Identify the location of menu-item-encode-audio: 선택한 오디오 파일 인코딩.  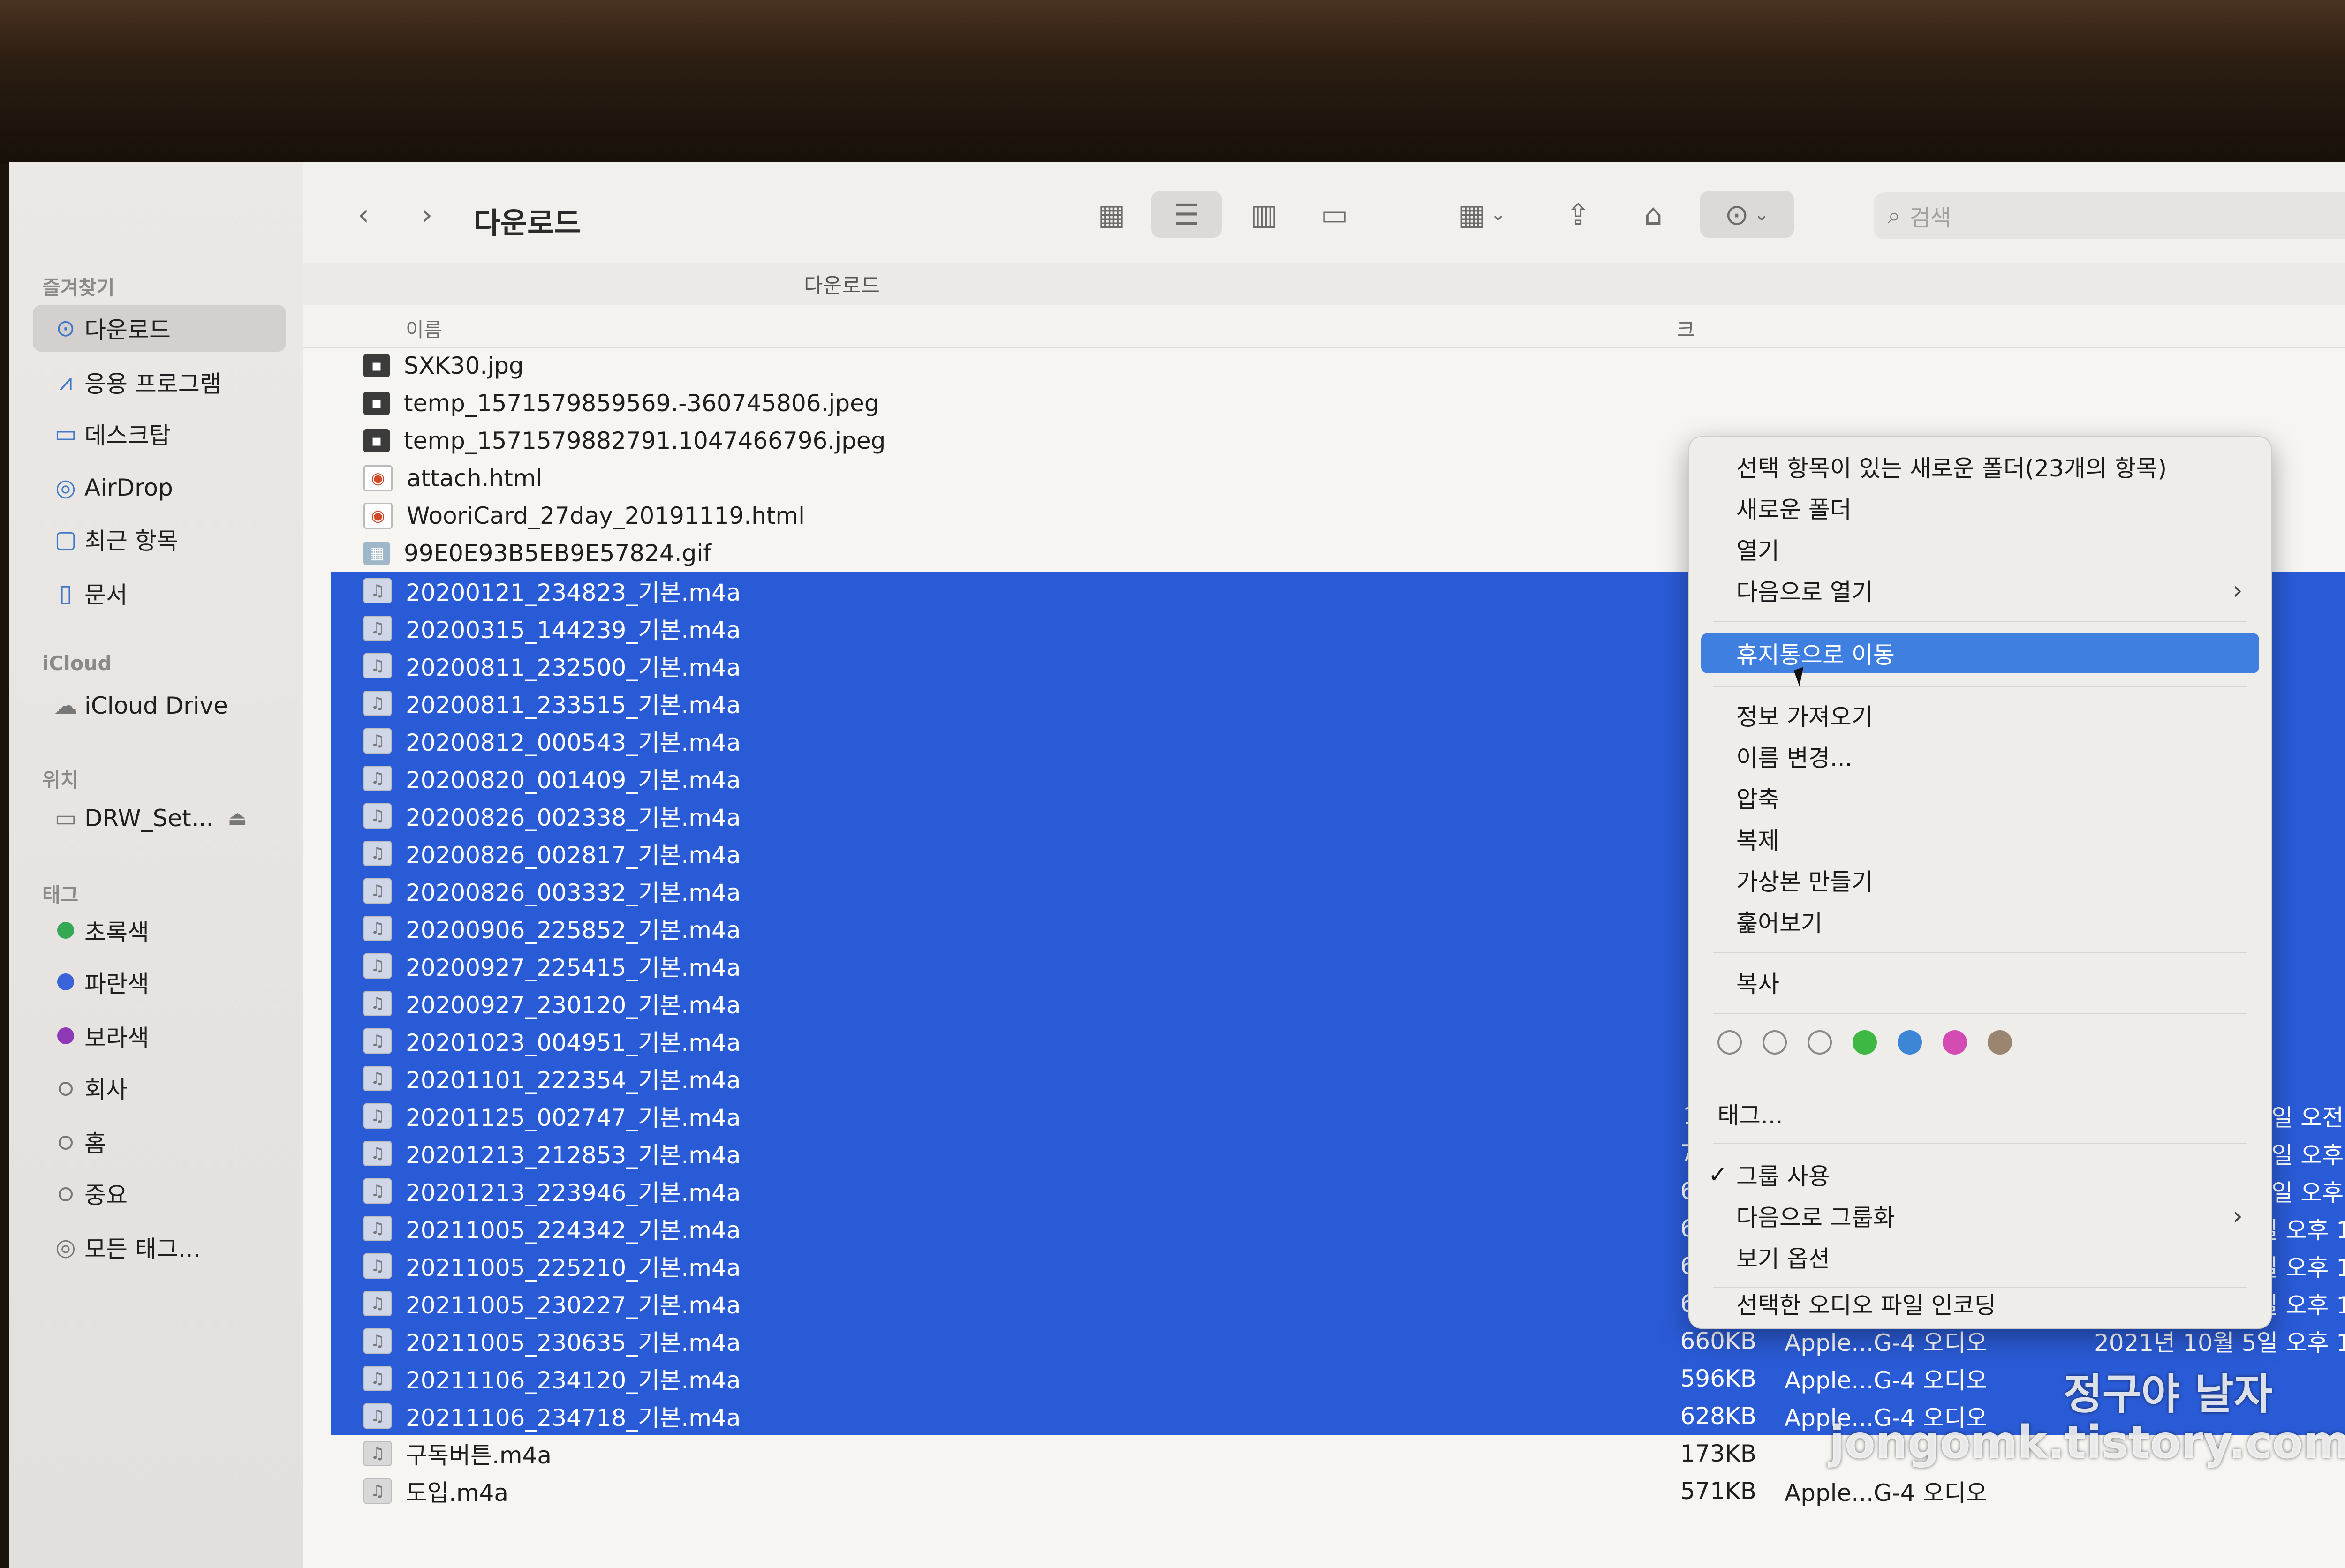
(1980, 1303).